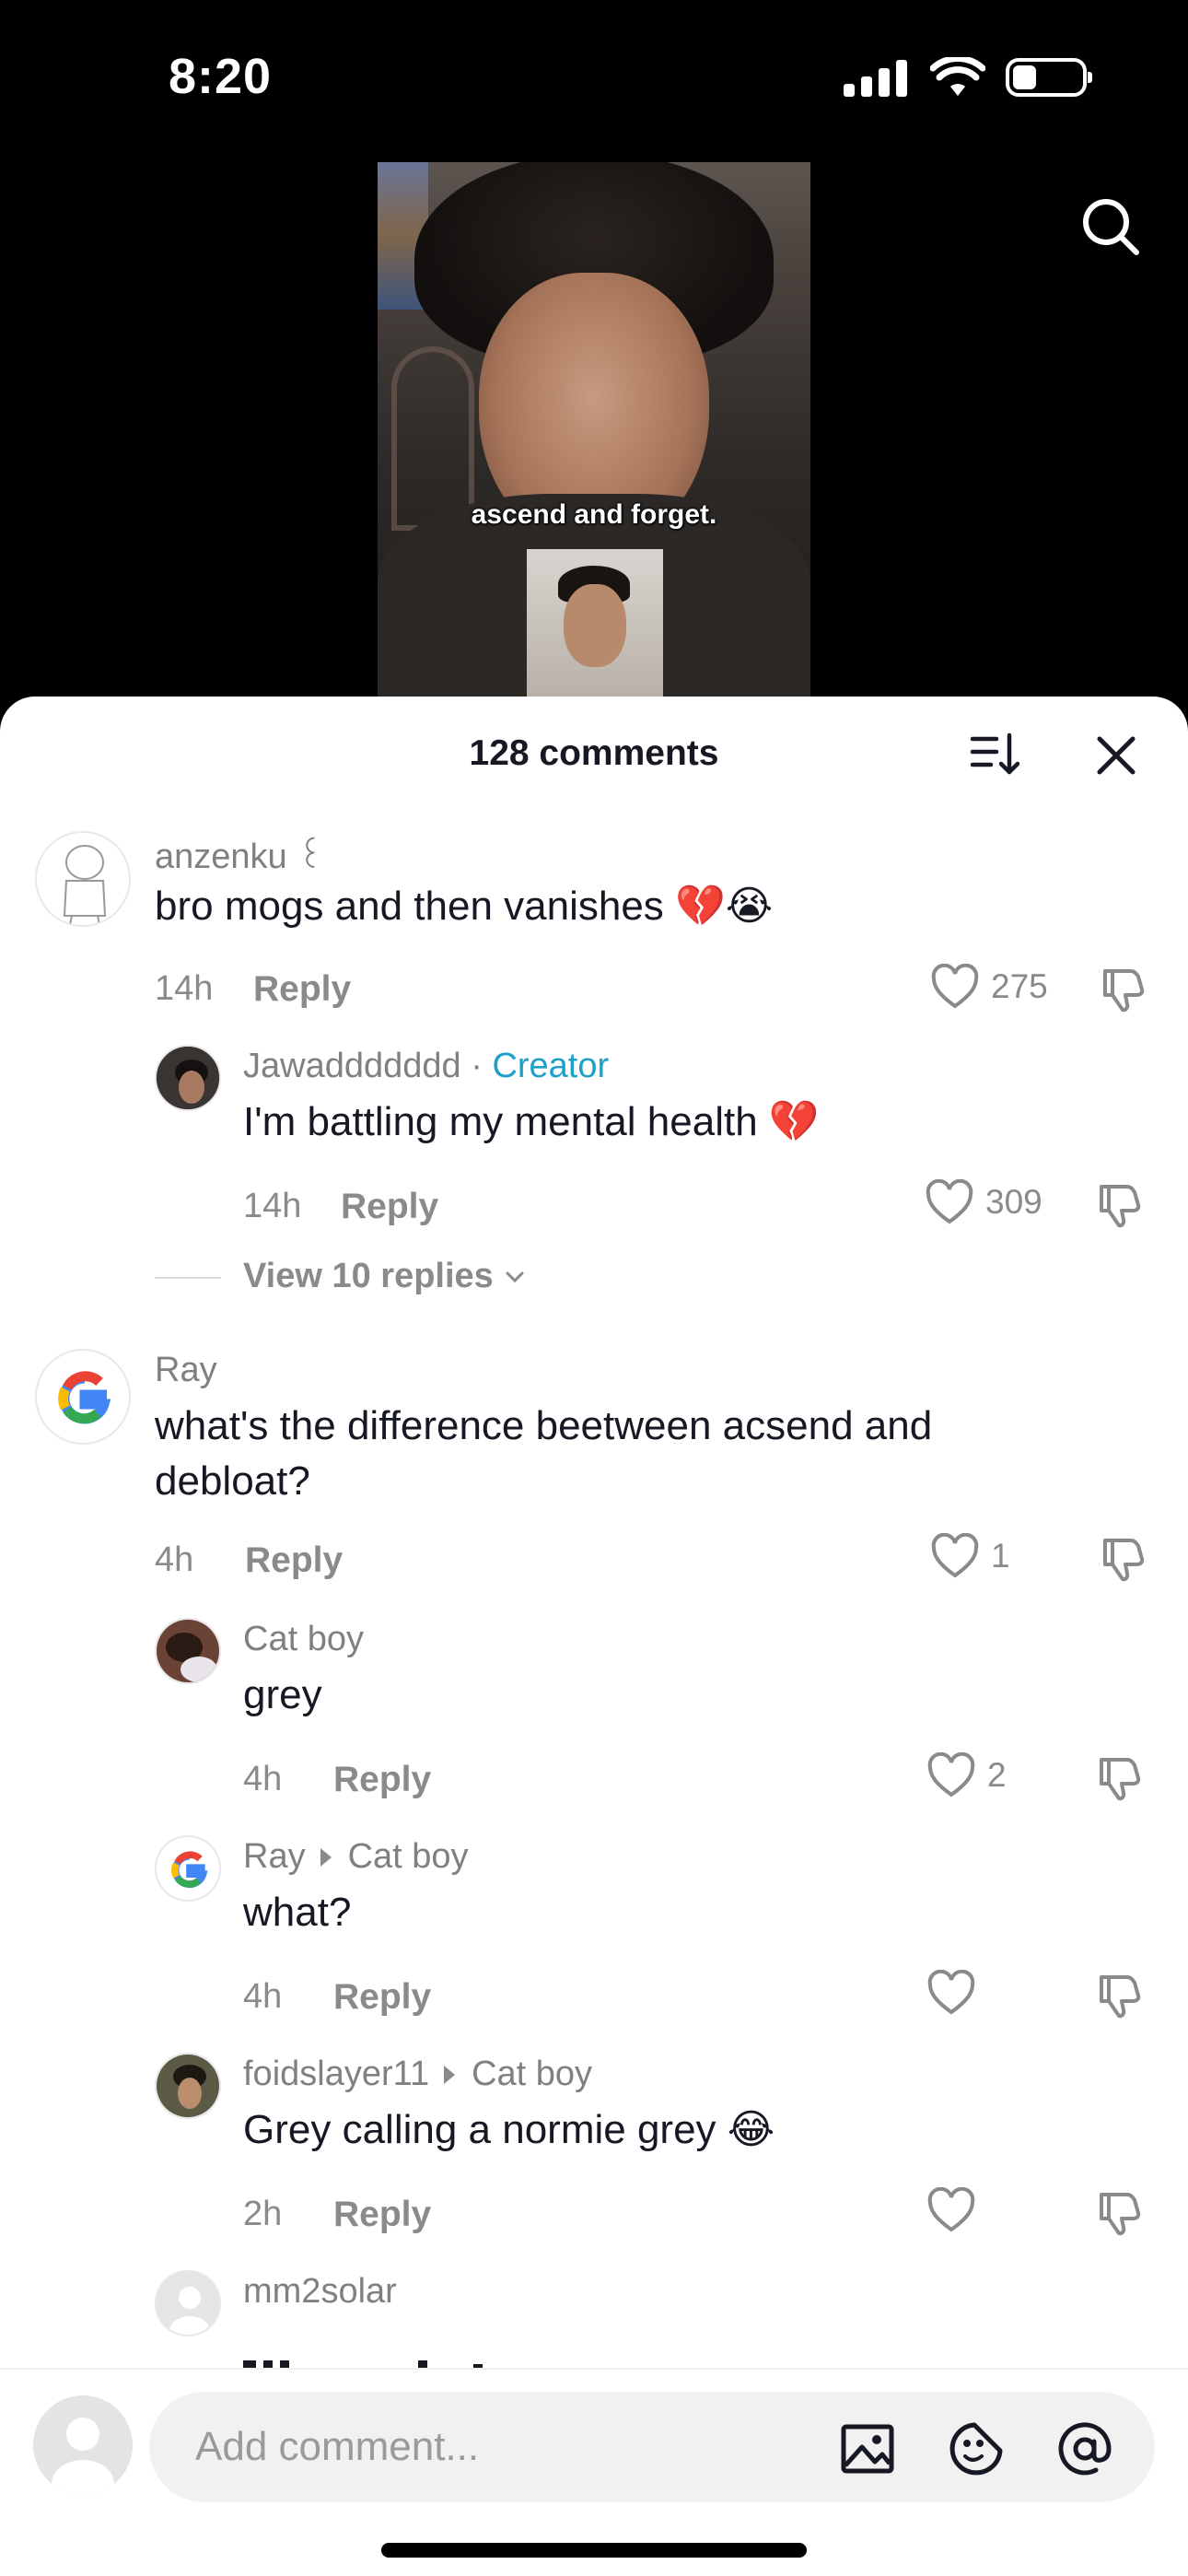 The width and height of the screenshot is (1188, 2576). What do you see at coordinates (594, 752) in the screenshot?
I see `comments-header: 128 comments` at bounding box center [594, 752].